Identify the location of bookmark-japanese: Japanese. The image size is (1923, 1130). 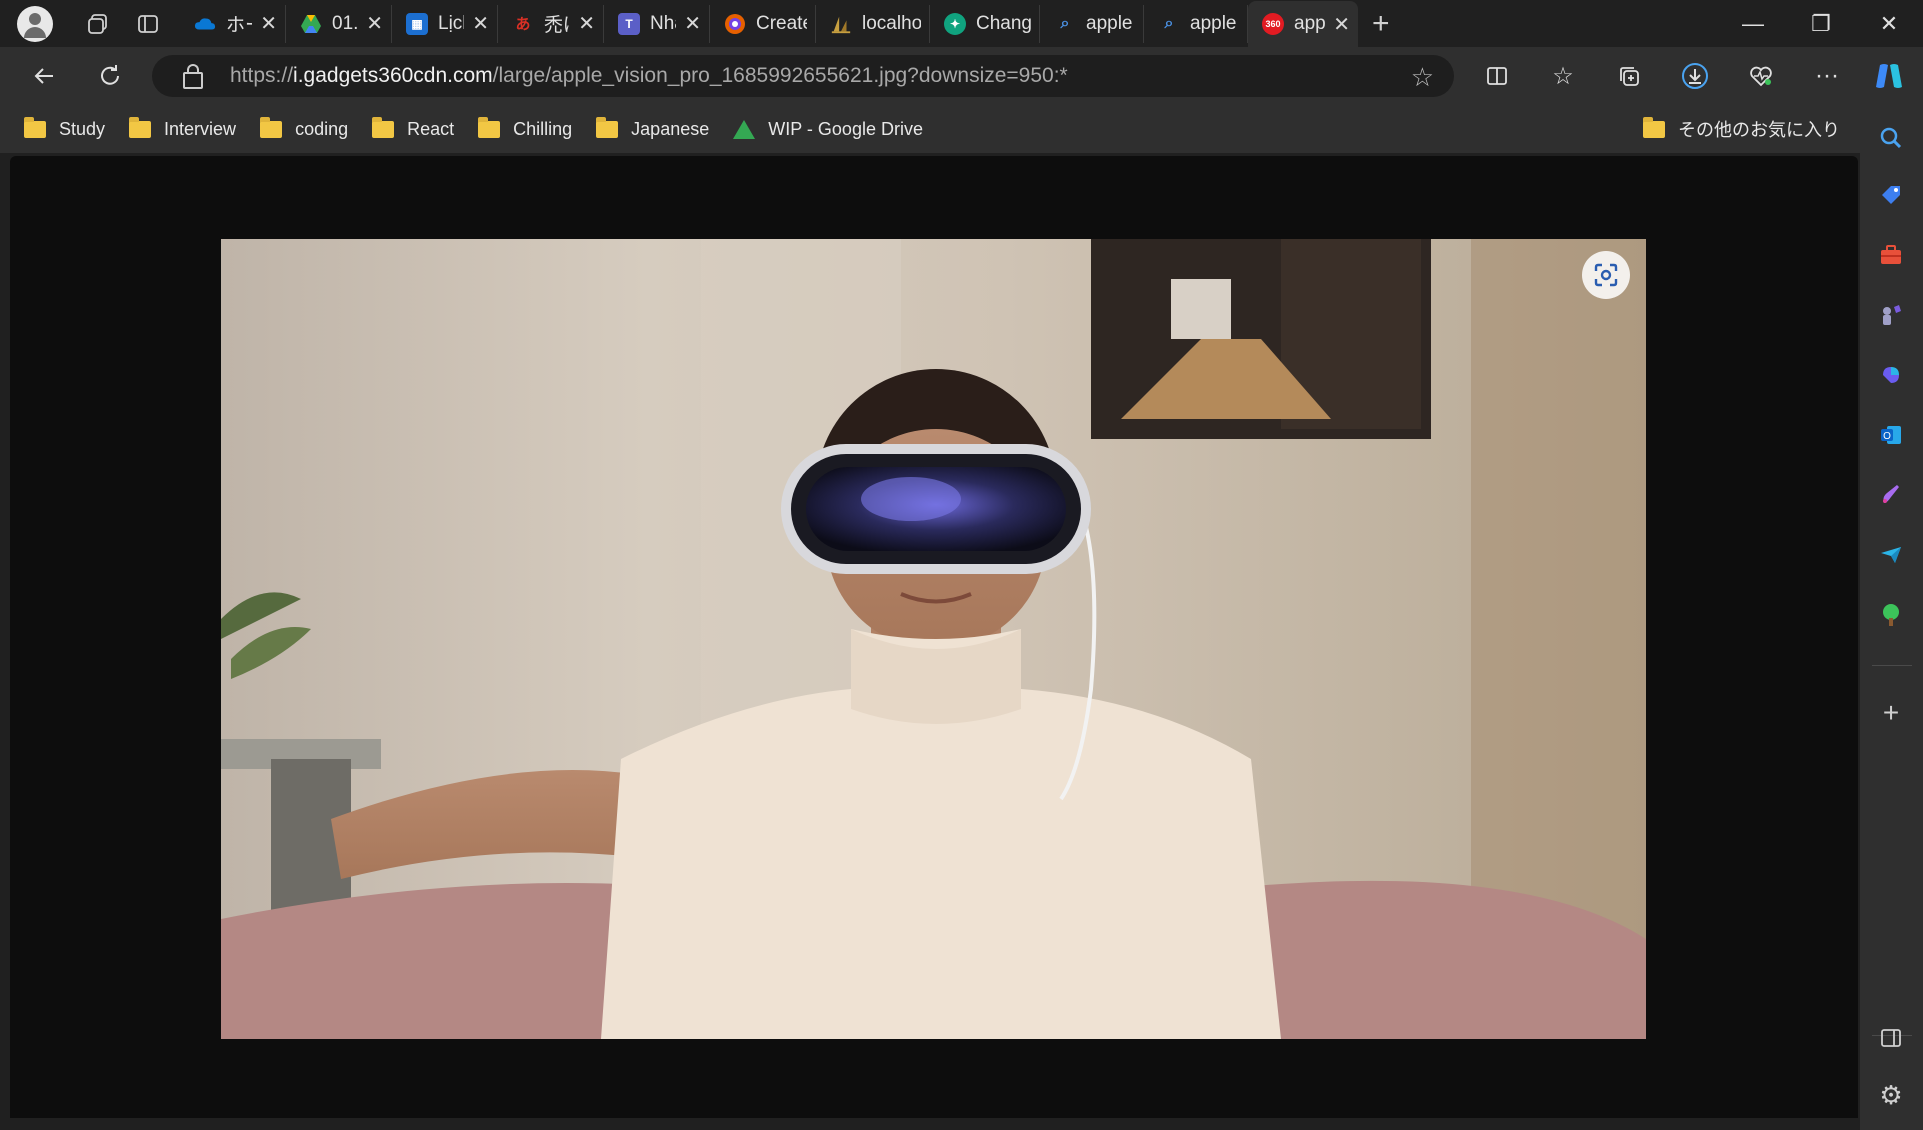
(653, 128).